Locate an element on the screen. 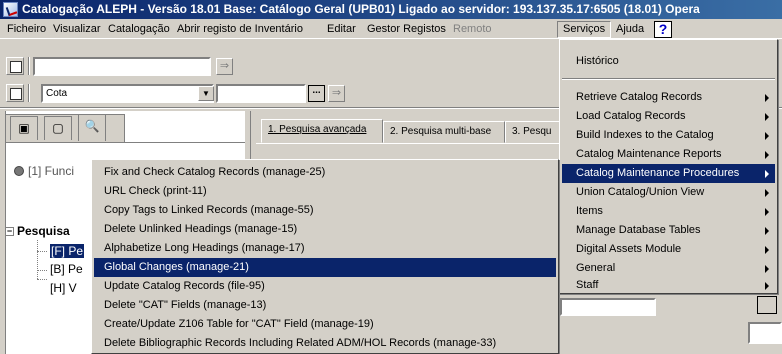 The image size is (782, 354). submenu-item-copy-tags: Copy Tags to Linked Records (manage-55) is located at coordinates (325, 210).